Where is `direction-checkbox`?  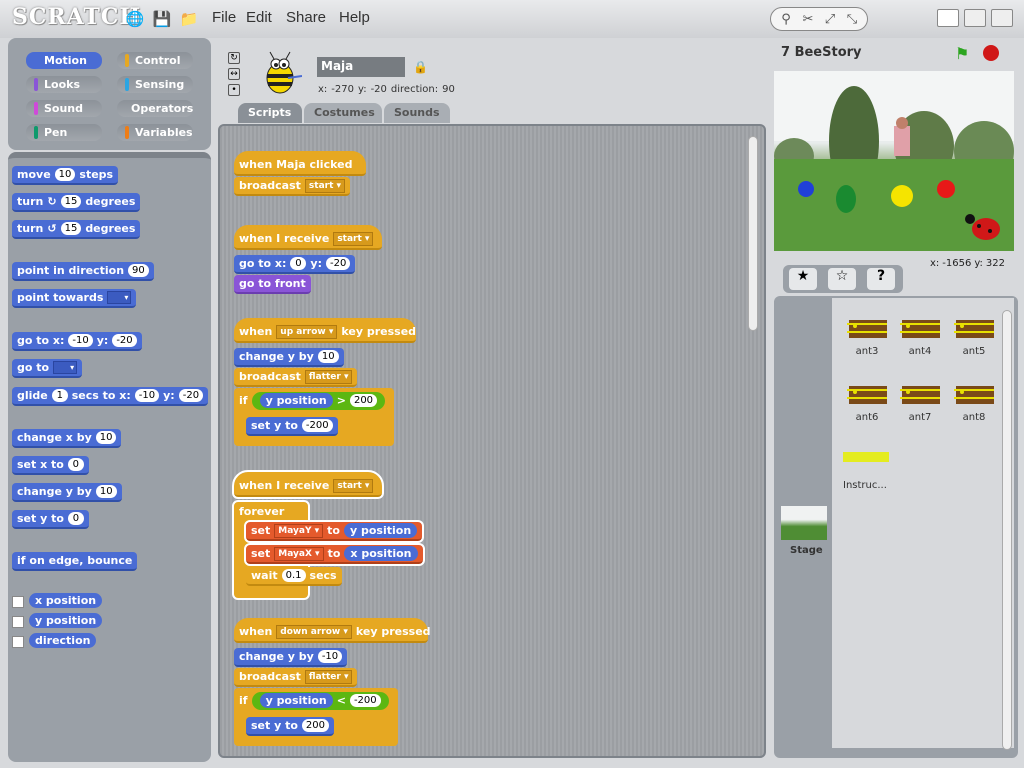 direction-checkbox is located at coordinates (18, 642).